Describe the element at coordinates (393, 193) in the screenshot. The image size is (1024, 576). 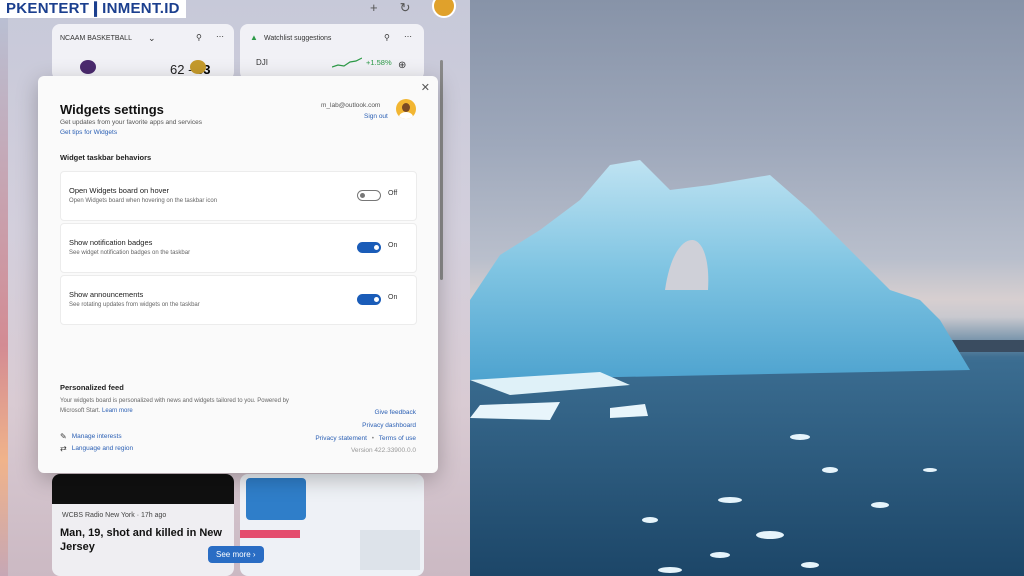
I see `toggle-state-label: Off` at that location.